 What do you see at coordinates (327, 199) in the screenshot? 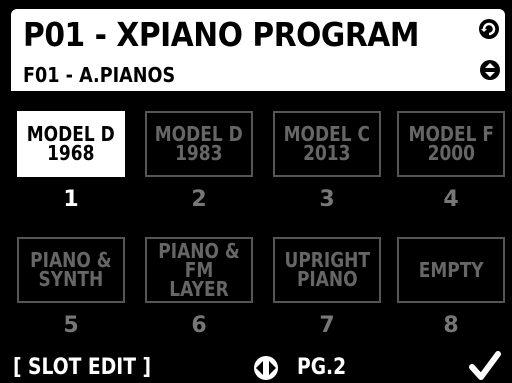
I see `slot-number-3: 3` at bounding box center [327, 199].